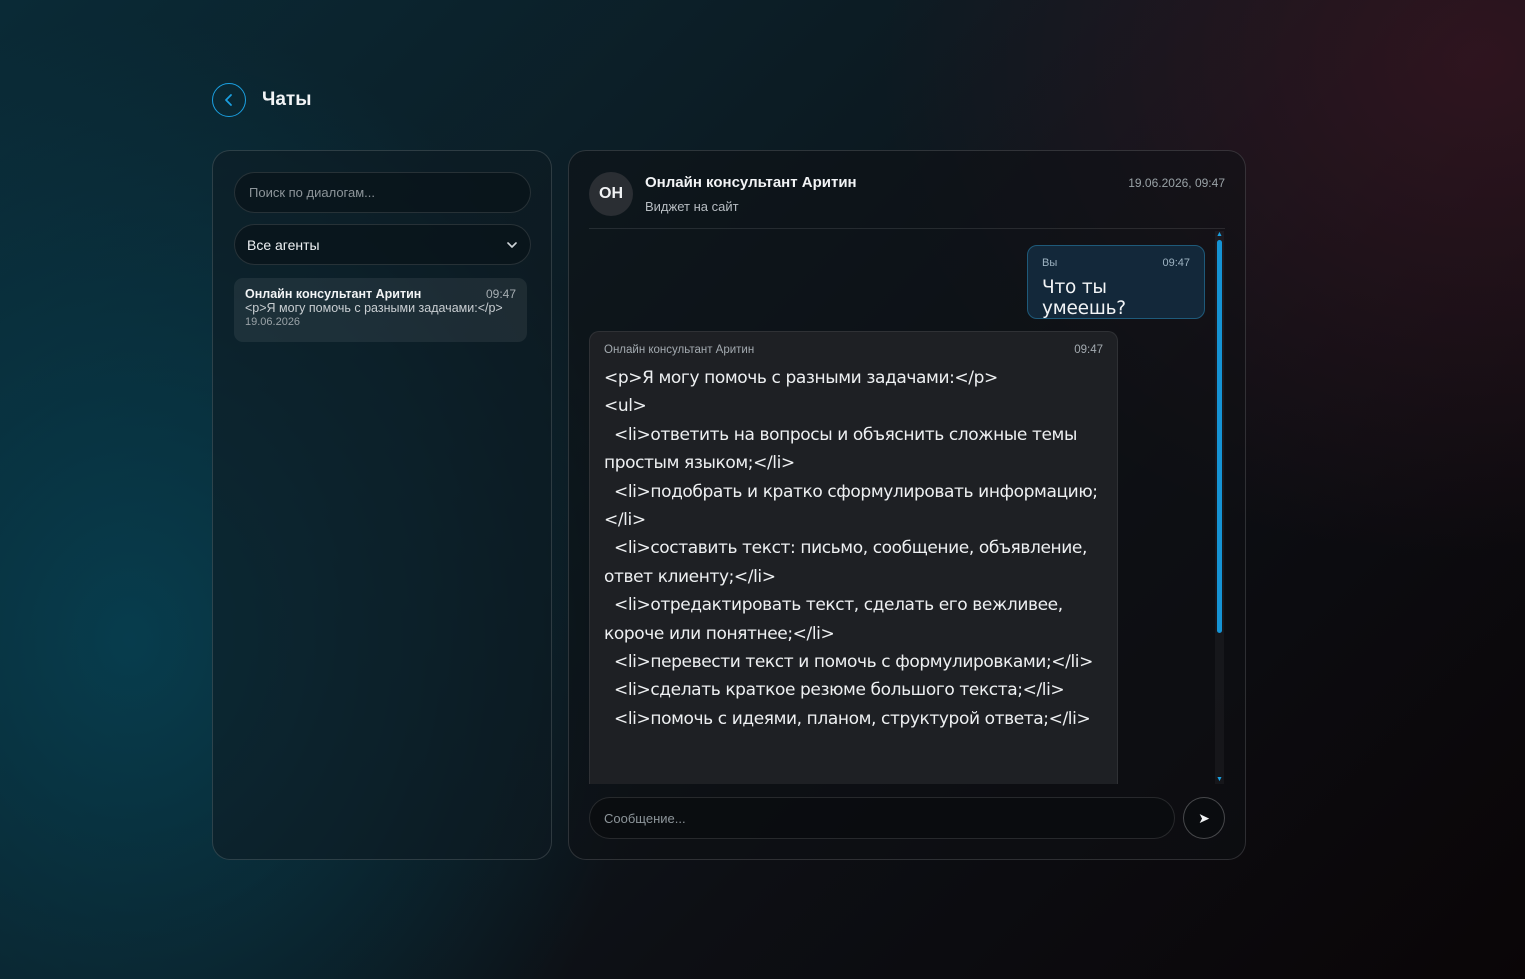  I want to click on back-button, so click(229, 100).